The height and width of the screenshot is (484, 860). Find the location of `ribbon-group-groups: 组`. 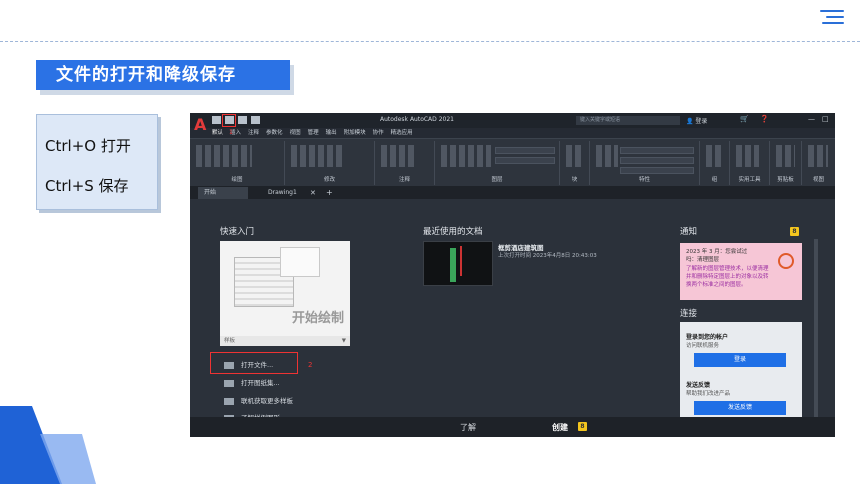

ribbon-group-groups: 组 is located at coordinates (715, 163).